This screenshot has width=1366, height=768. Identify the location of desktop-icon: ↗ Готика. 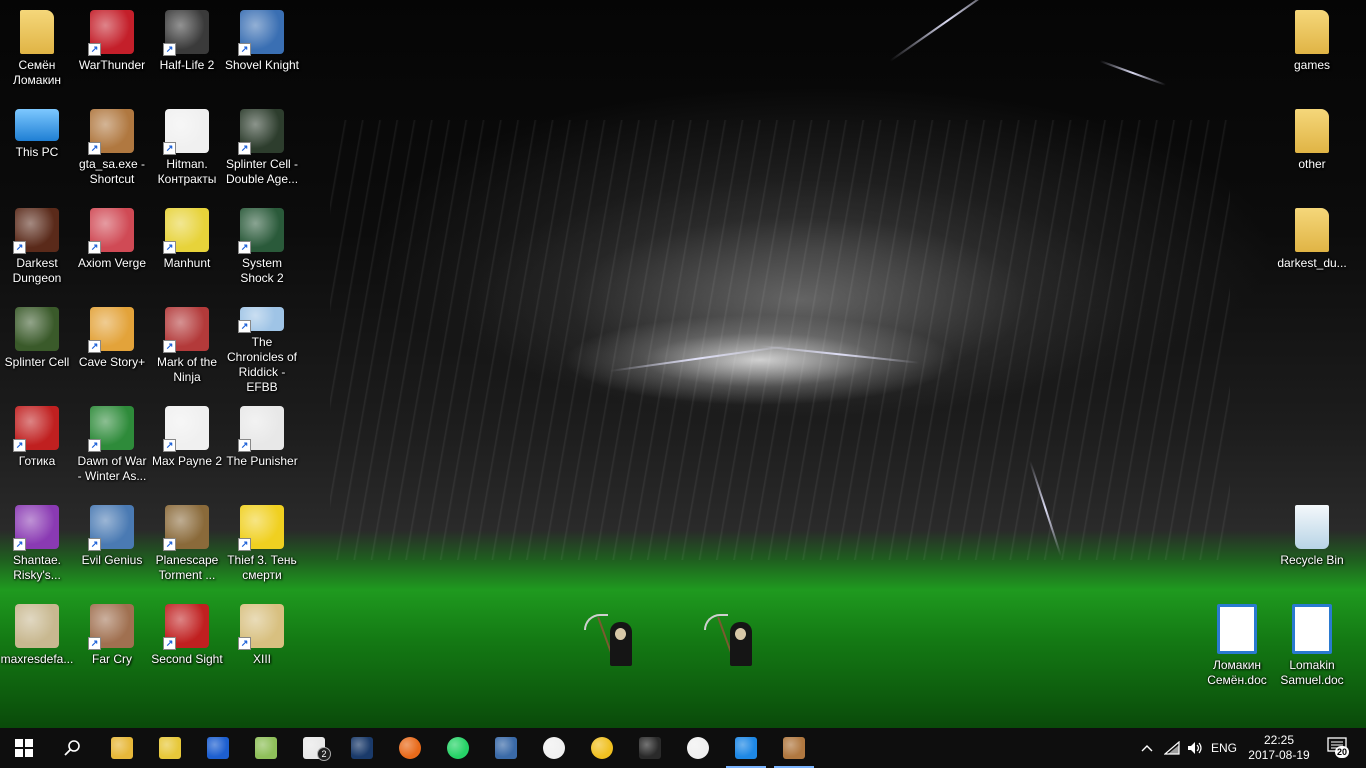
(37, 446).